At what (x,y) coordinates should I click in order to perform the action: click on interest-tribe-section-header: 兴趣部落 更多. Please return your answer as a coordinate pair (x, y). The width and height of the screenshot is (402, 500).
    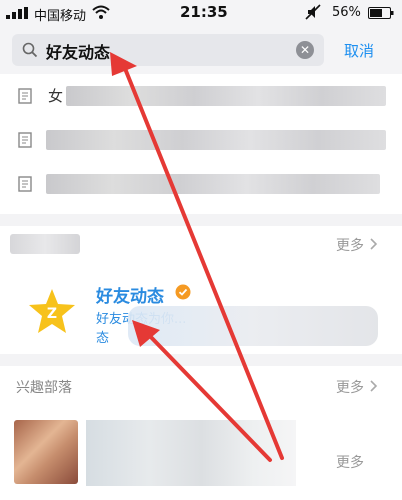
    Looking at the image, I should click on (201, 386).